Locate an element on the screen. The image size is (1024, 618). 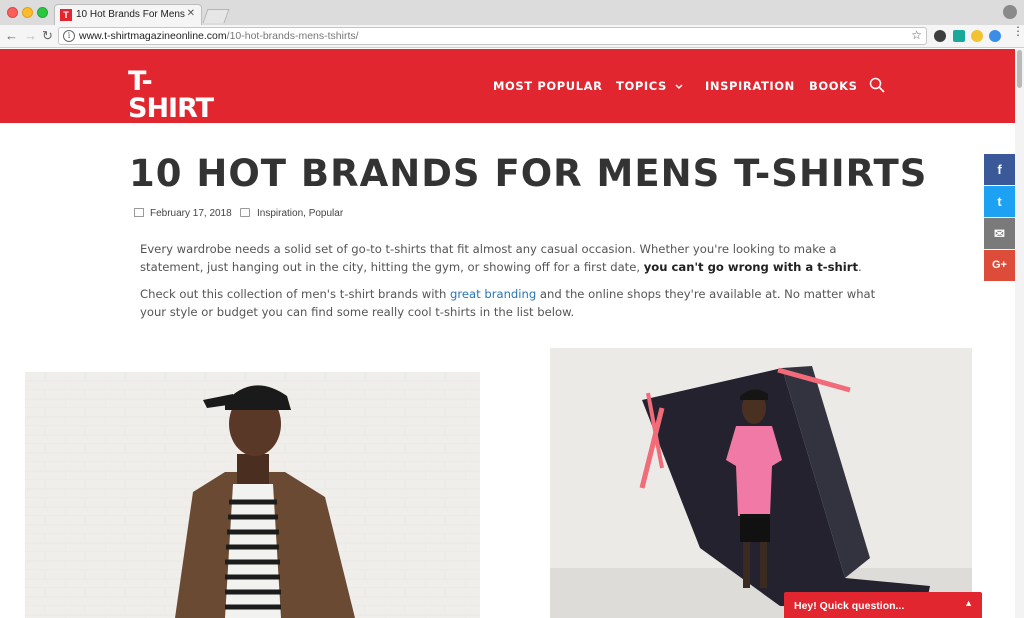
site-logo: T-SHIRT MAGAZINE is located at coordinates (179, 100).